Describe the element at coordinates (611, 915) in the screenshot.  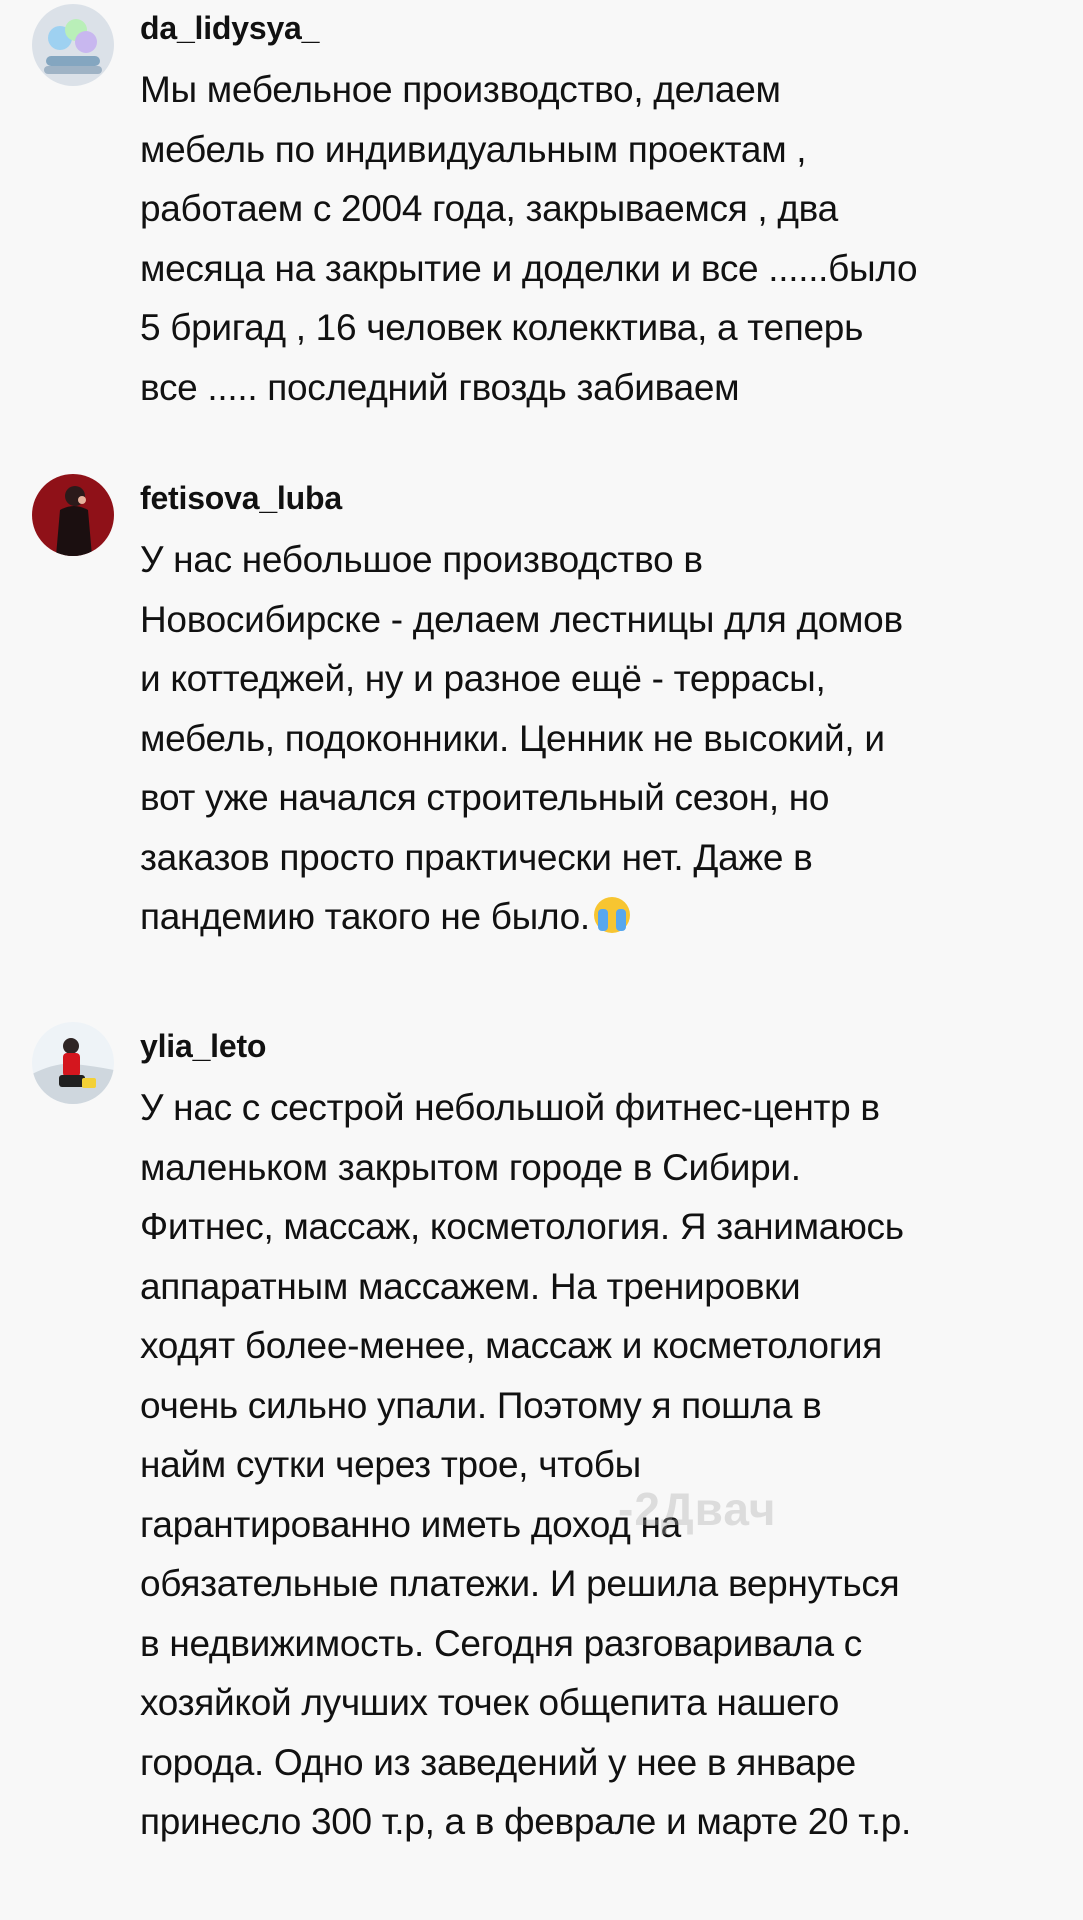
I see `loudly-crying-face-icon` at that location.